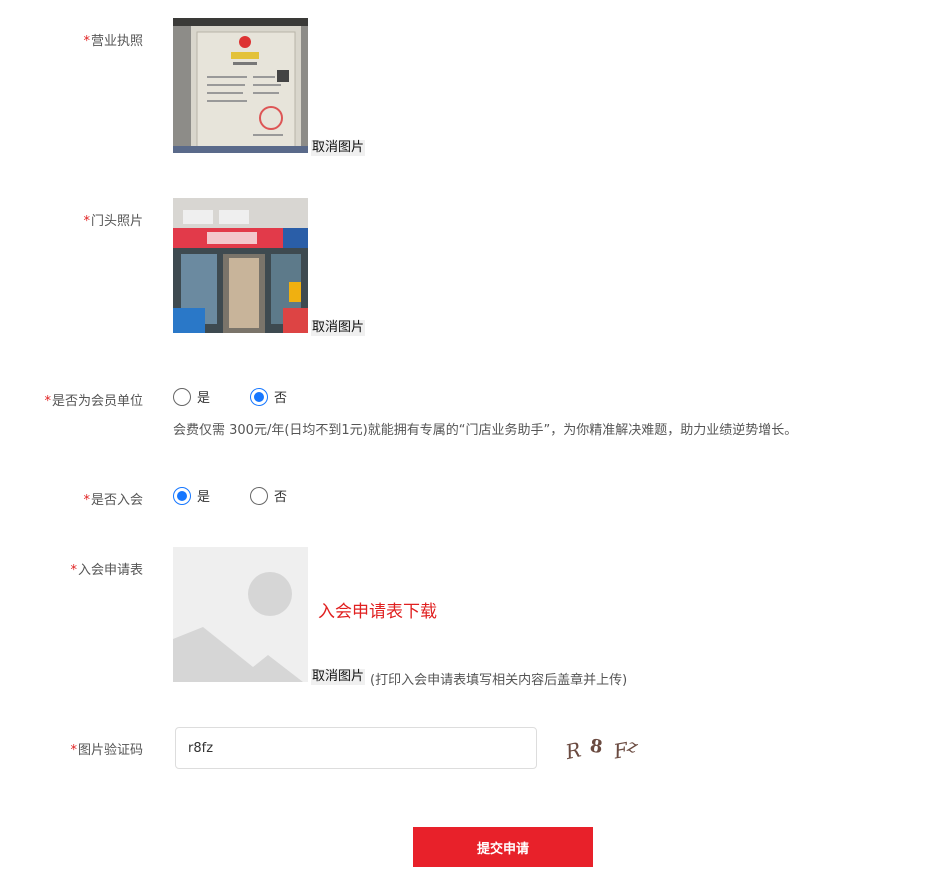 The width and height of the screenshot is (939, 885). I want to click on storefront-photo-cancel-button: 取消图片, so click(338, 328).